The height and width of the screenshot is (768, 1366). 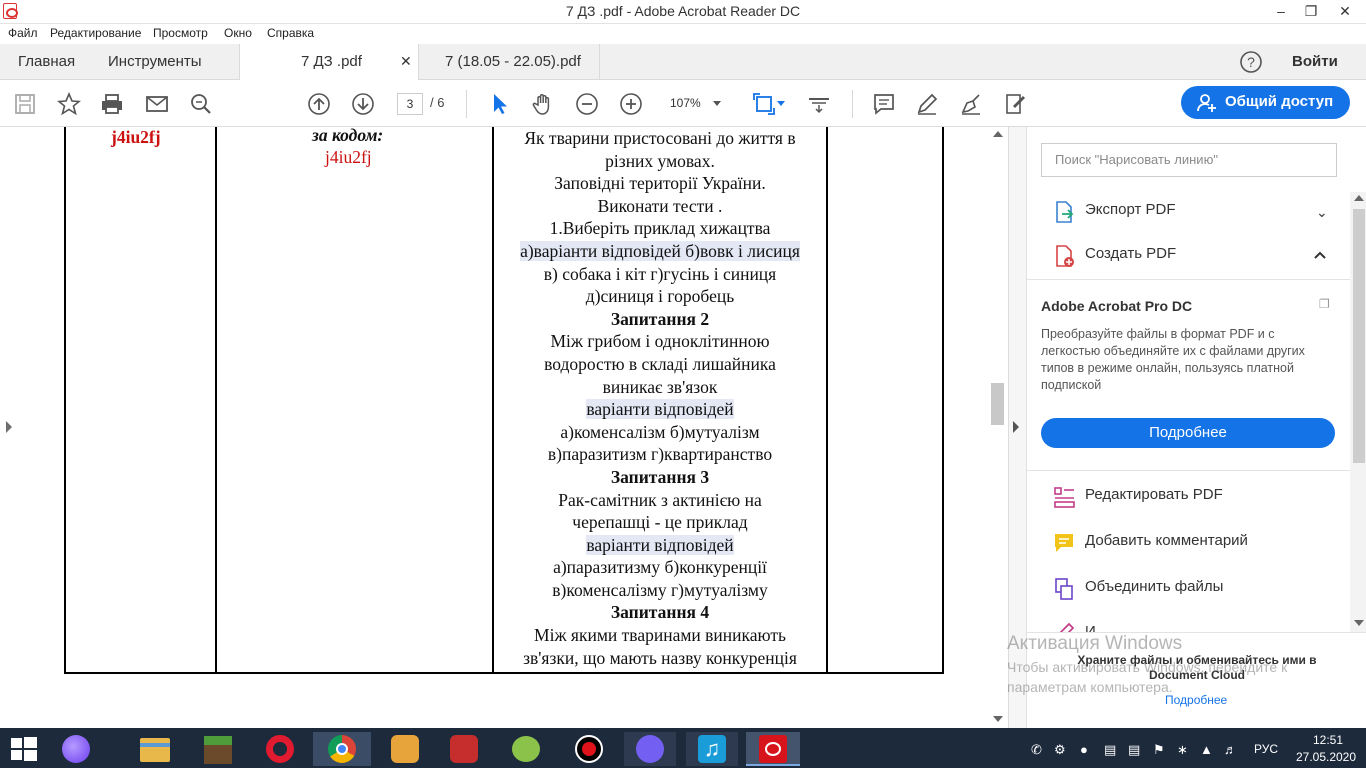 I want to click on tools-pane-scrollbar, so click(x=1358, y=412).